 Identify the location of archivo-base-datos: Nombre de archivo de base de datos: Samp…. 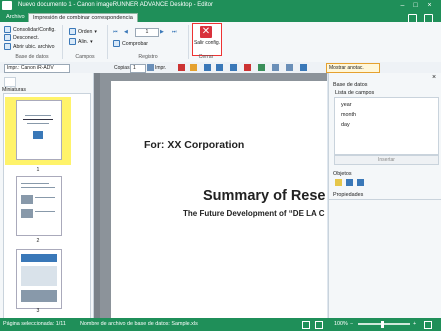
(139, 324).